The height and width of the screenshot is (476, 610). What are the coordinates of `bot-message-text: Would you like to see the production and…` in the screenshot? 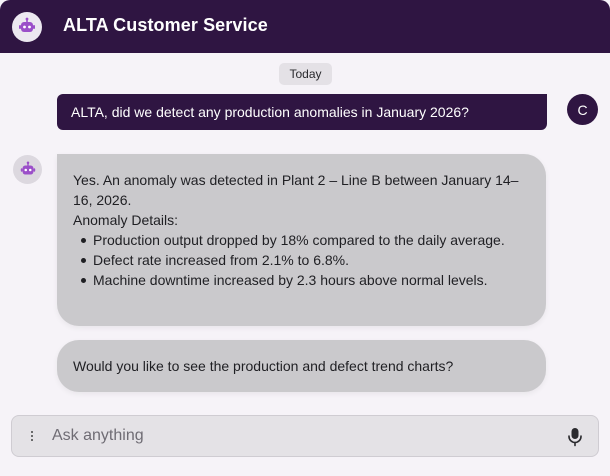 It's located at (263, 366).